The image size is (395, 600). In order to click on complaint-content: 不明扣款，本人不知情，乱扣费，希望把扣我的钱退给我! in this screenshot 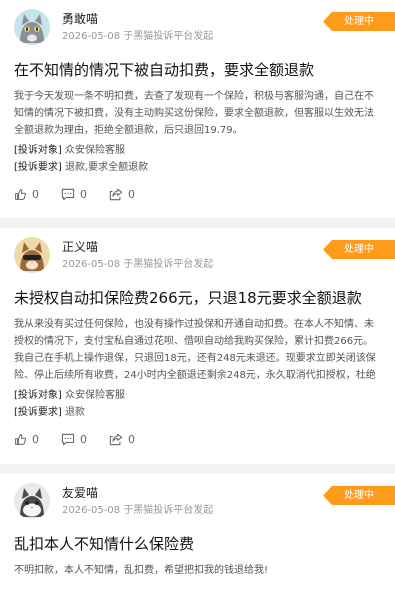, I will do `click(197, 570)`.